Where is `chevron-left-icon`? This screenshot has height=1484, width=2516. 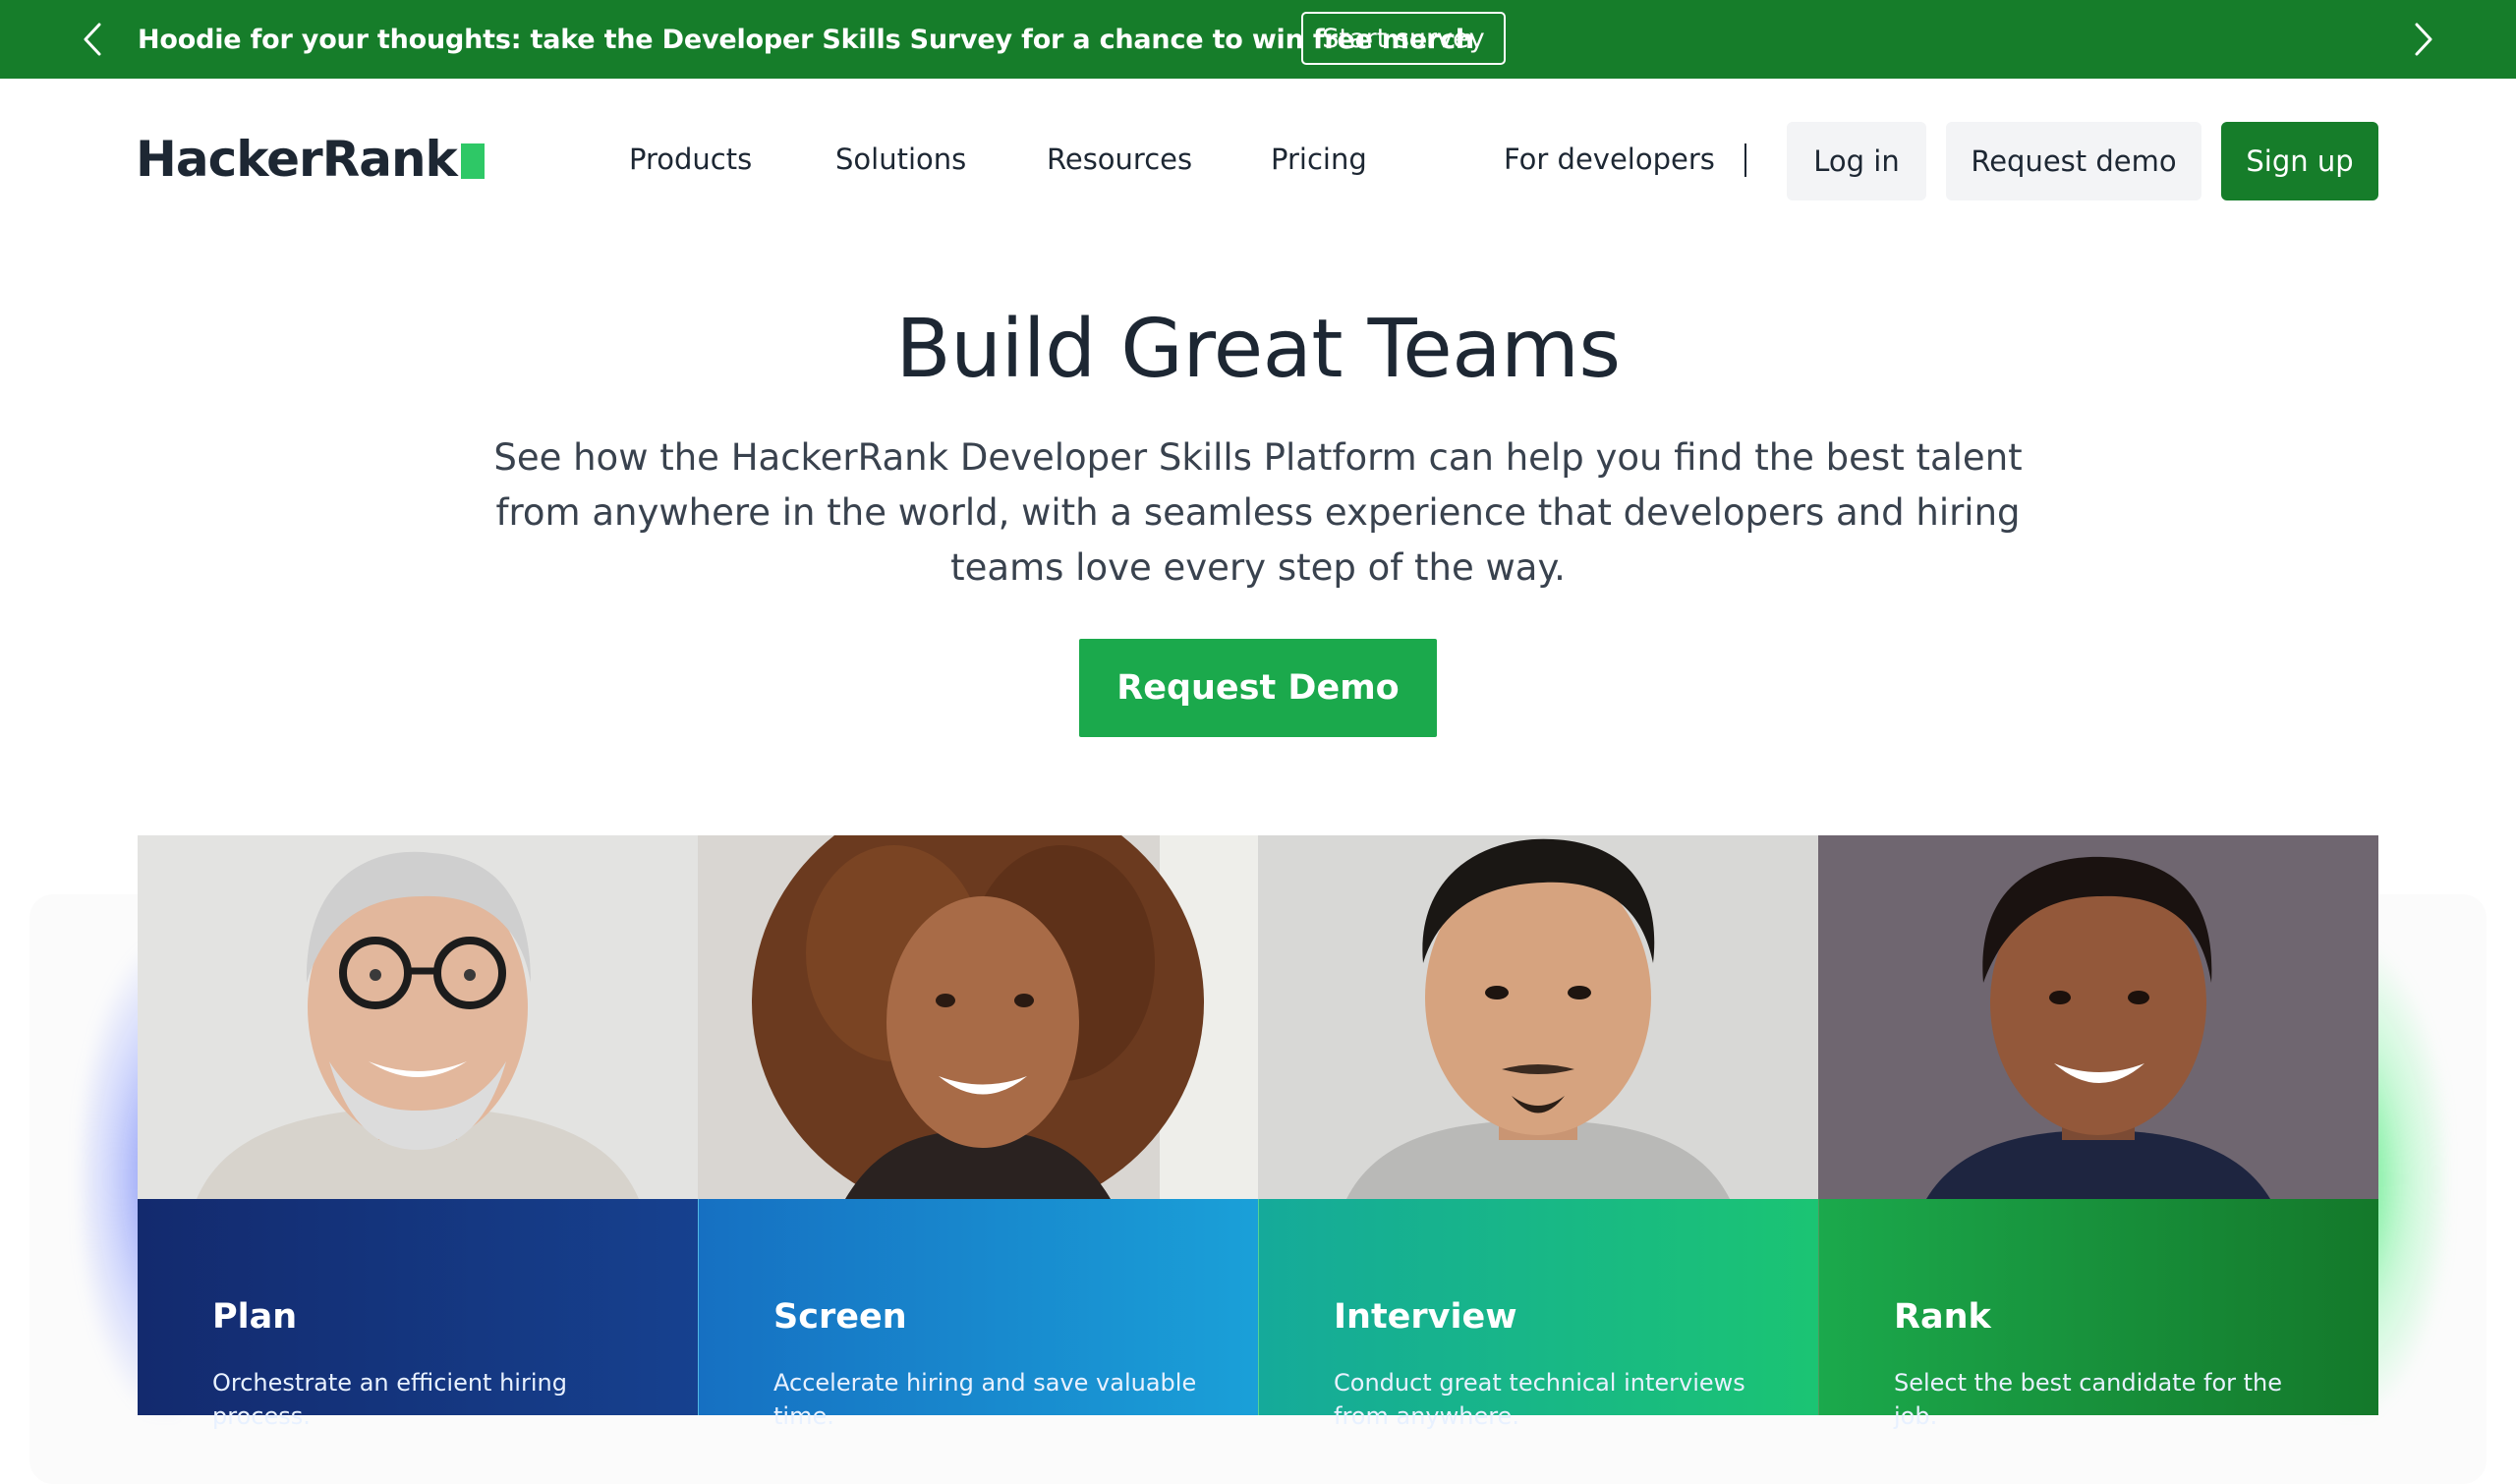
chevron-left-icon is located at coordinates (92, 39).